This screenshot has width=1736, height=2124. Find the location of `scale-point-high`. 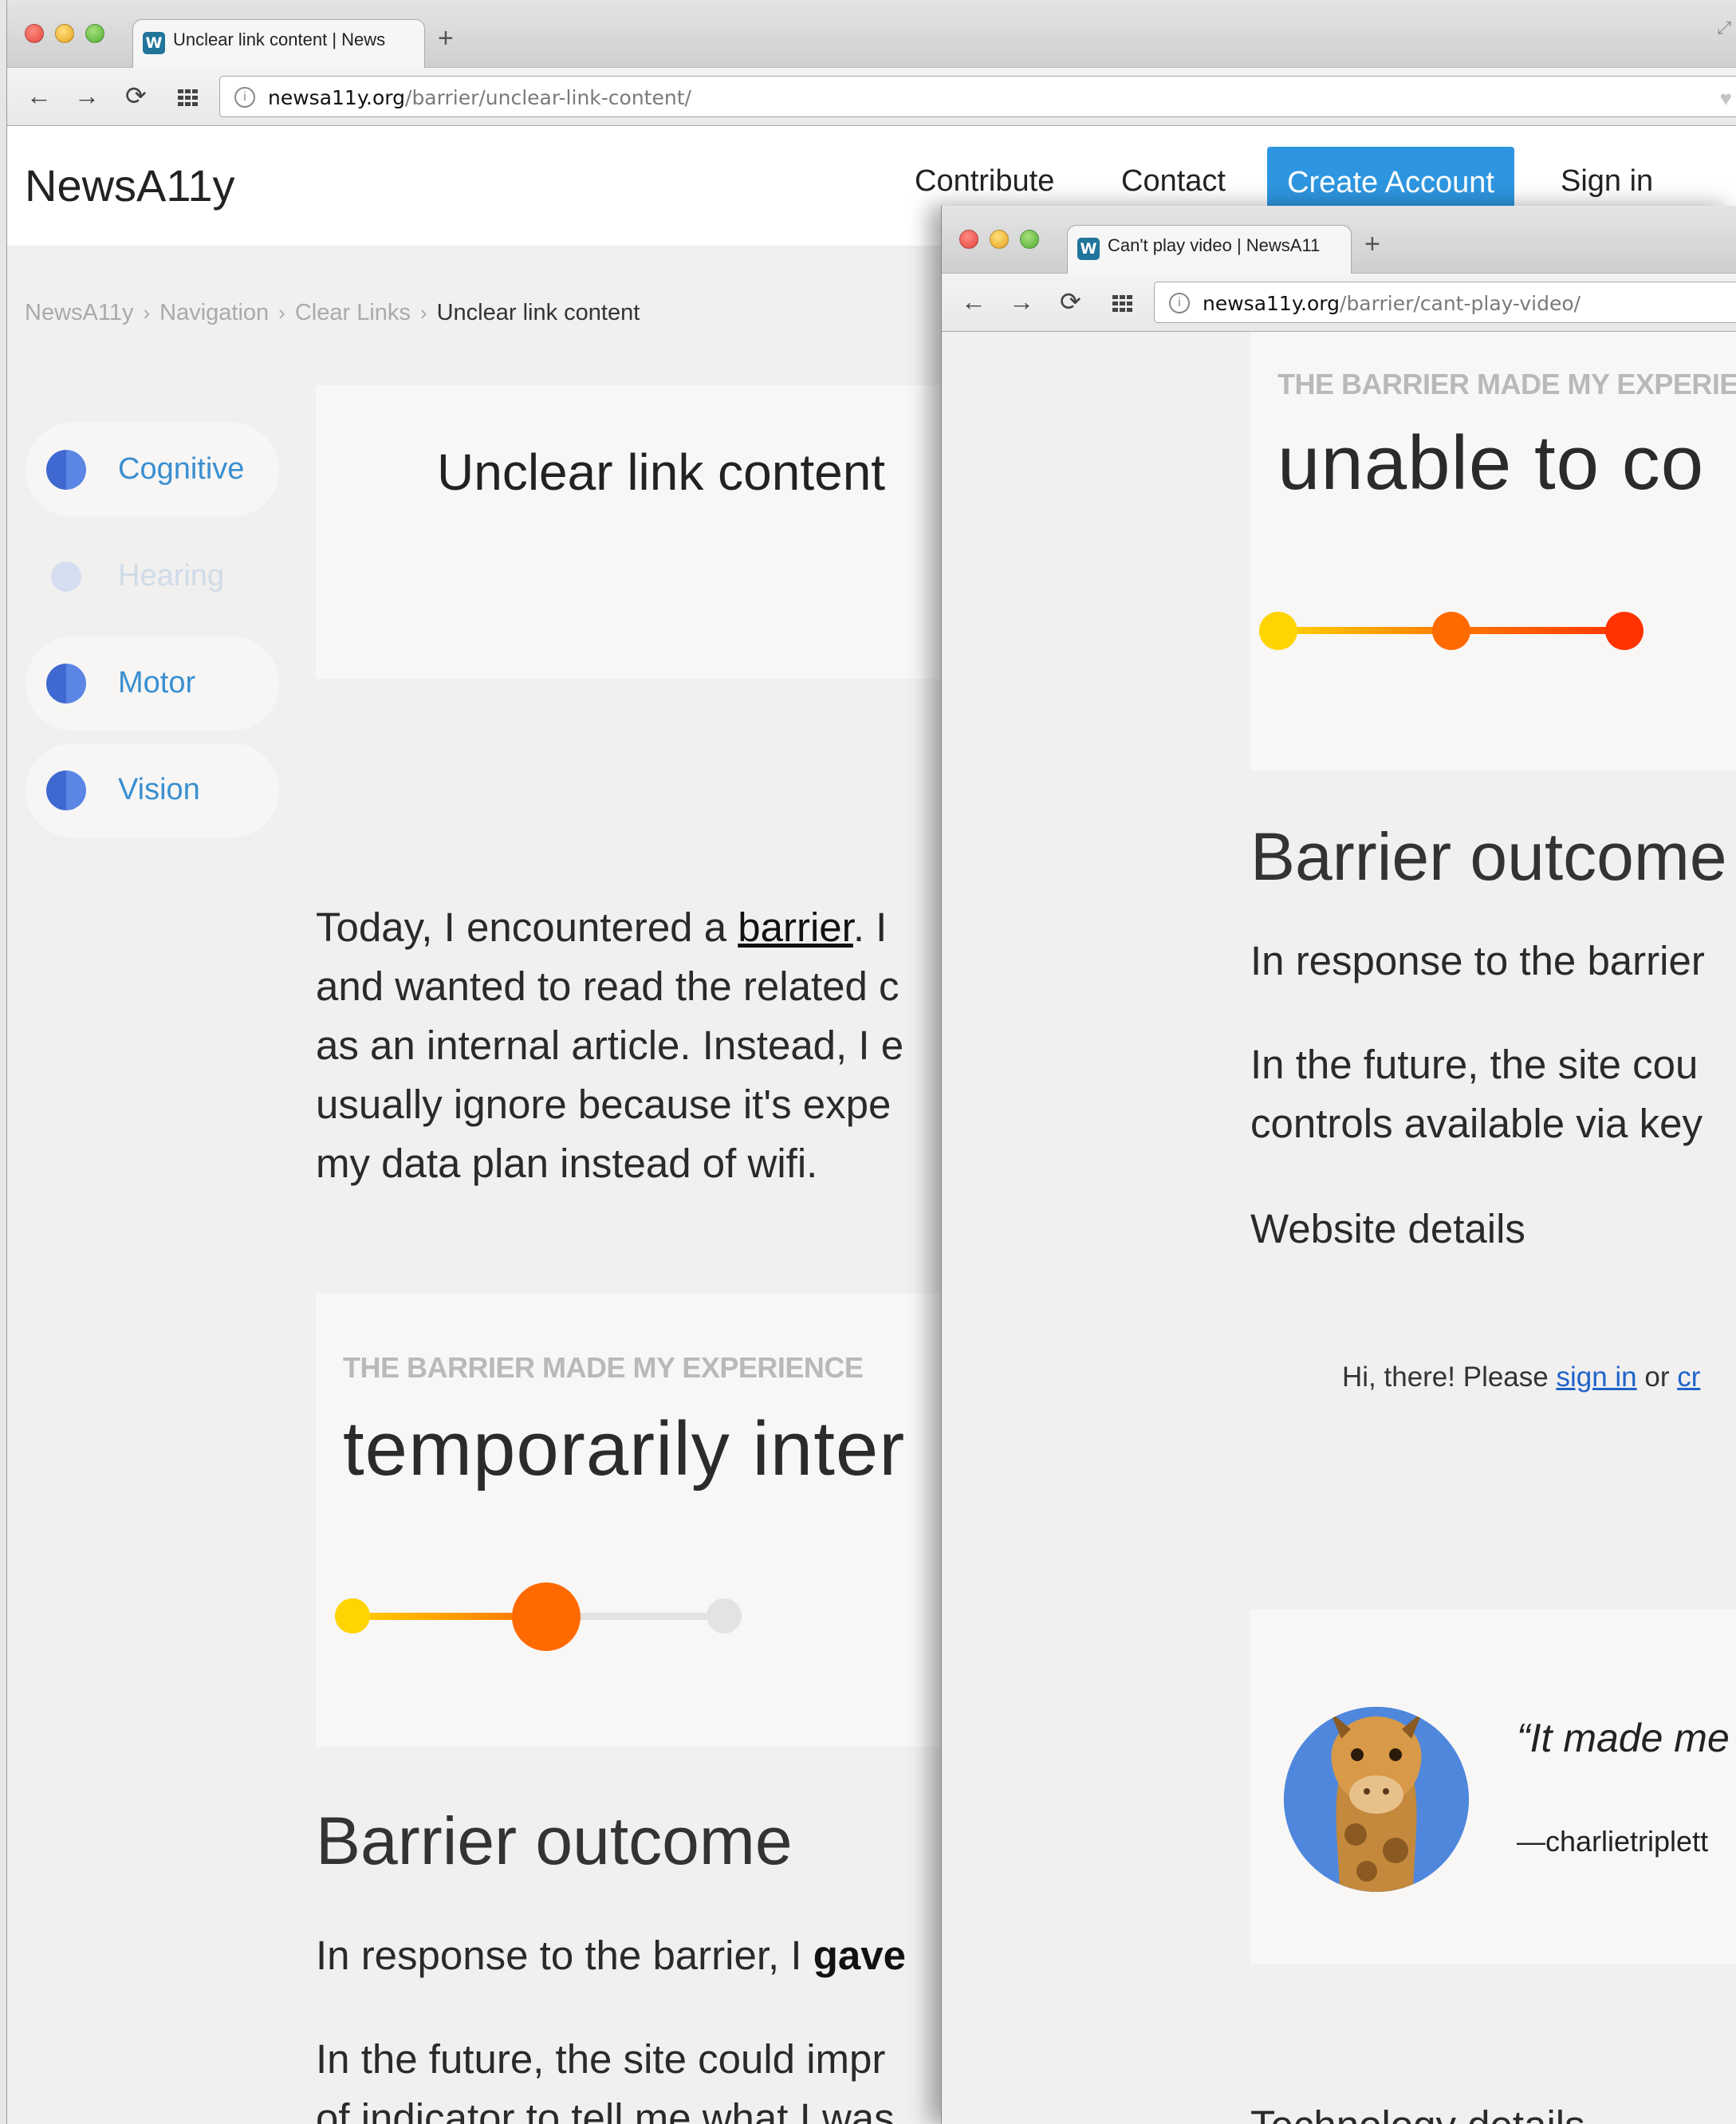

scale-point-high is located at coordinates (725, 1615).